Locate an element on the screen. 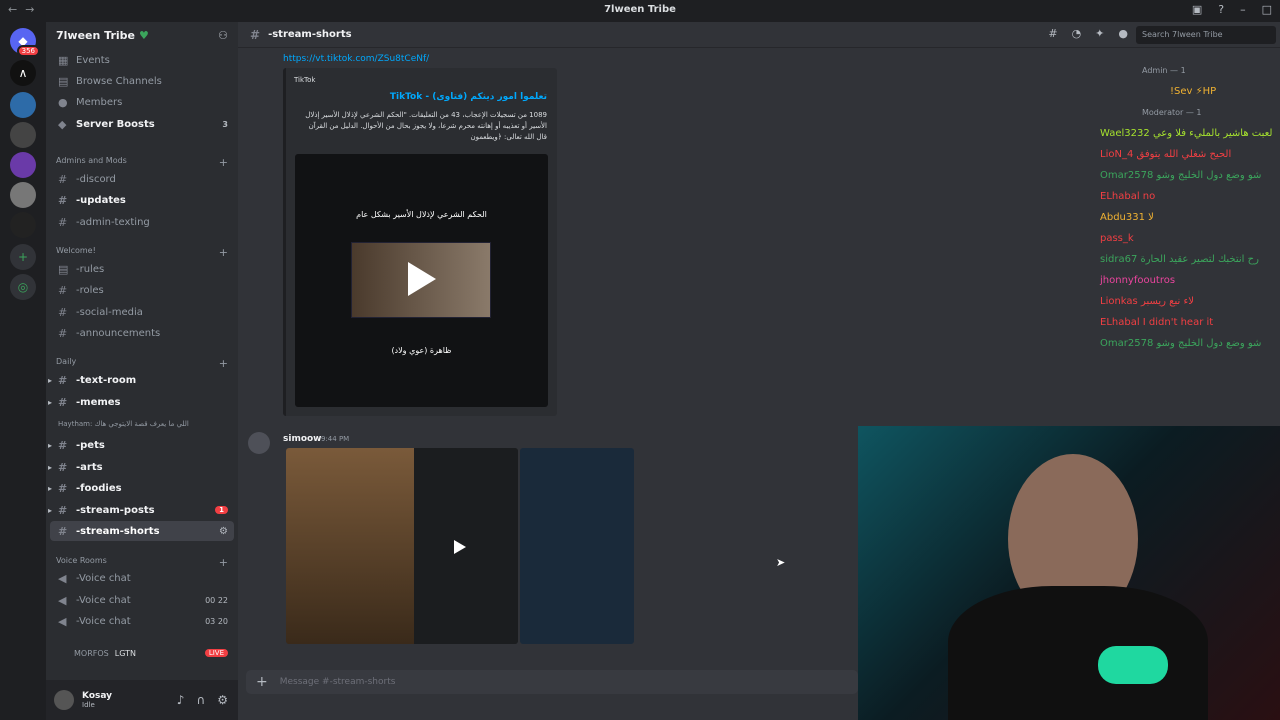 This screenshot has height=720, width=1280. server-name: 7lween Tribe is located at coordinates (95, 35).